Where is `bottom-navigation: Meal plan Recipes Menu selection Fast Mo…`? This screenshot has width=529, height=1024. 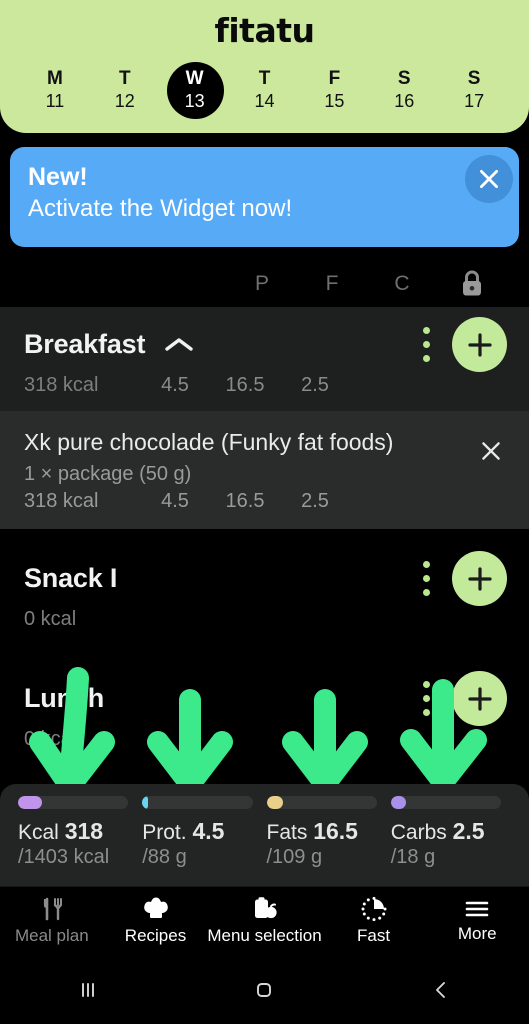
bottom-navigation: Meal plan Recipes Menu selection Fast Mo… is located at coordinates (264, 920).